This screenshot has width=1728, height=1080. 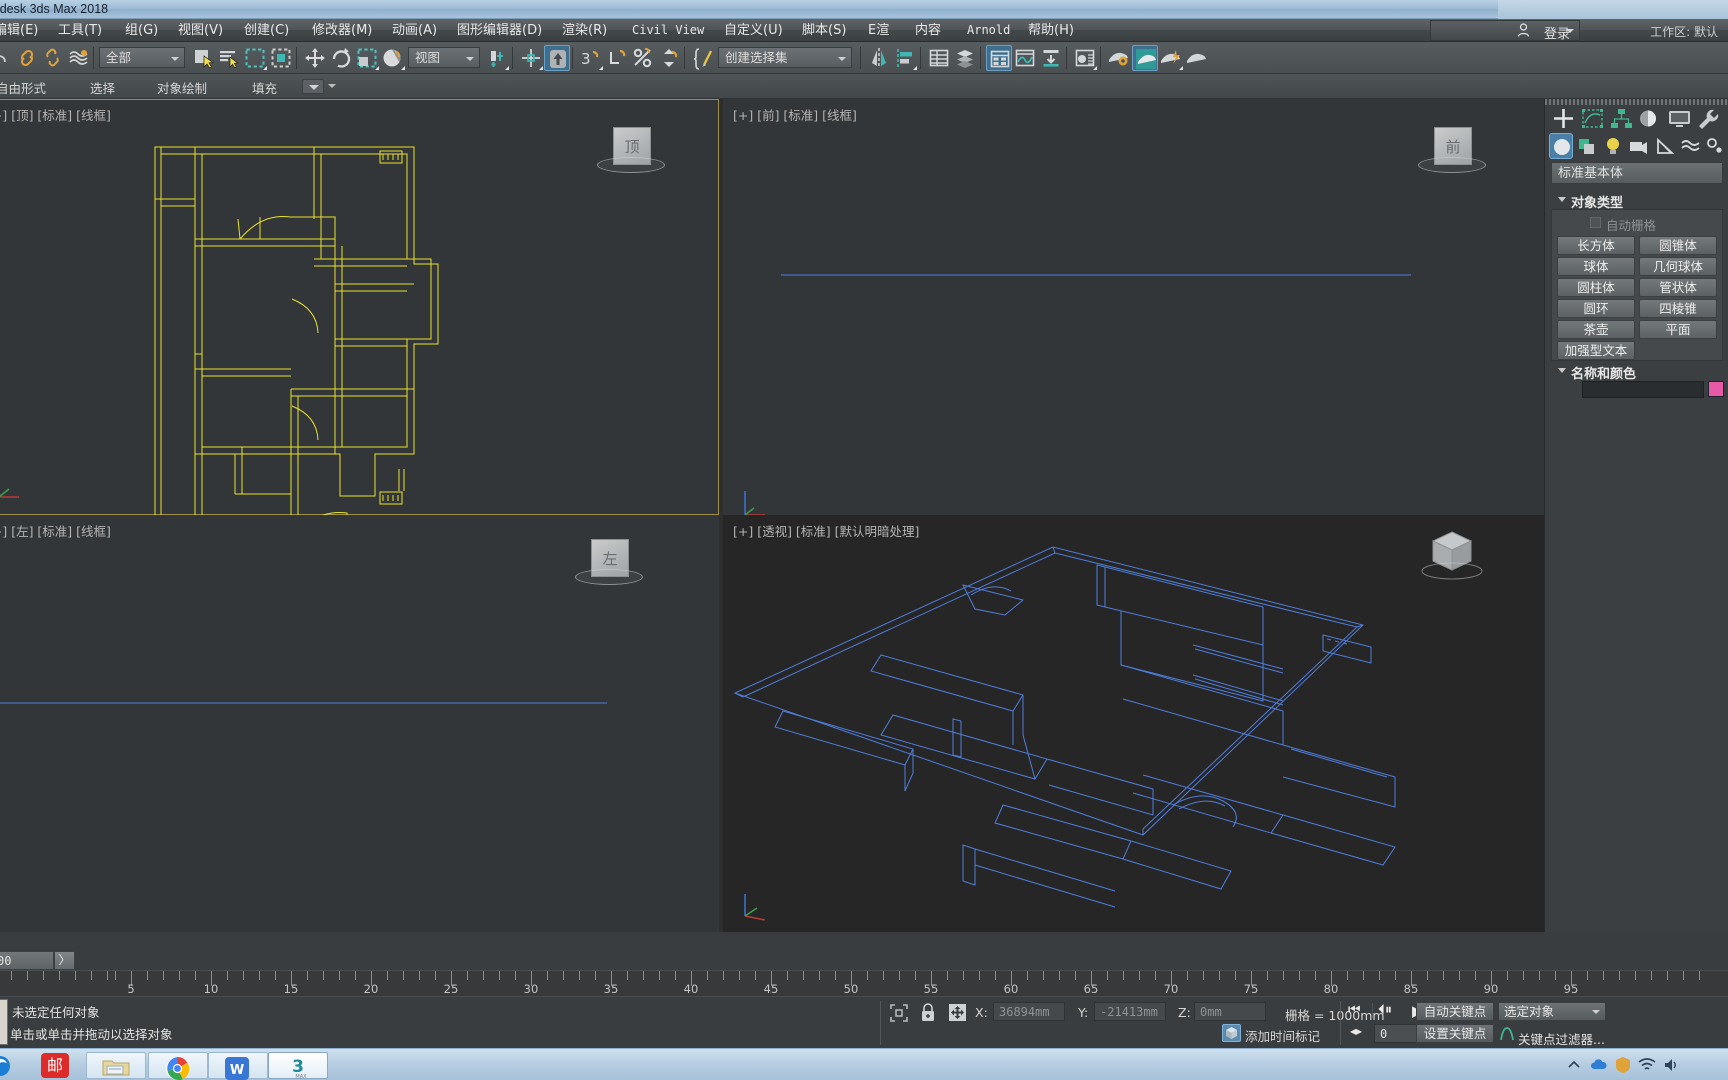 What do you see at coordinates (266, 30) in the screenshot?
I see `menu-item-create: 创建(C)` at bounding box center [266, 30].